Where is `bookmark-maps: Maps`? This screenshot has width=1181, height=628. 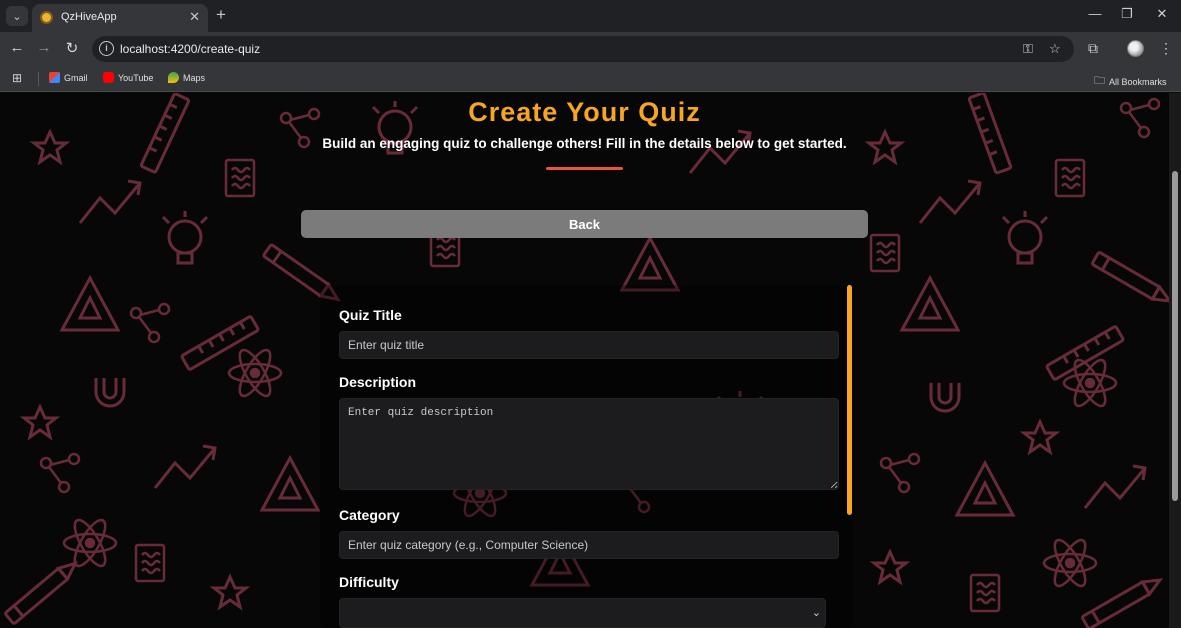
bookmark-maps: Maps is located at coordinates (186, 77).